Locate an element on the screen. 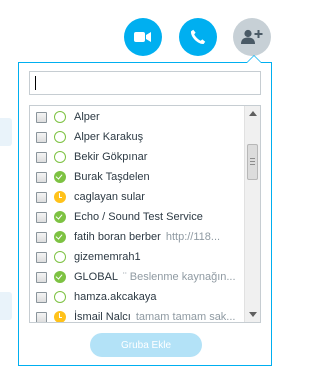 The image size is (320, 381). grip-icon is located at coordinates (252, 161).